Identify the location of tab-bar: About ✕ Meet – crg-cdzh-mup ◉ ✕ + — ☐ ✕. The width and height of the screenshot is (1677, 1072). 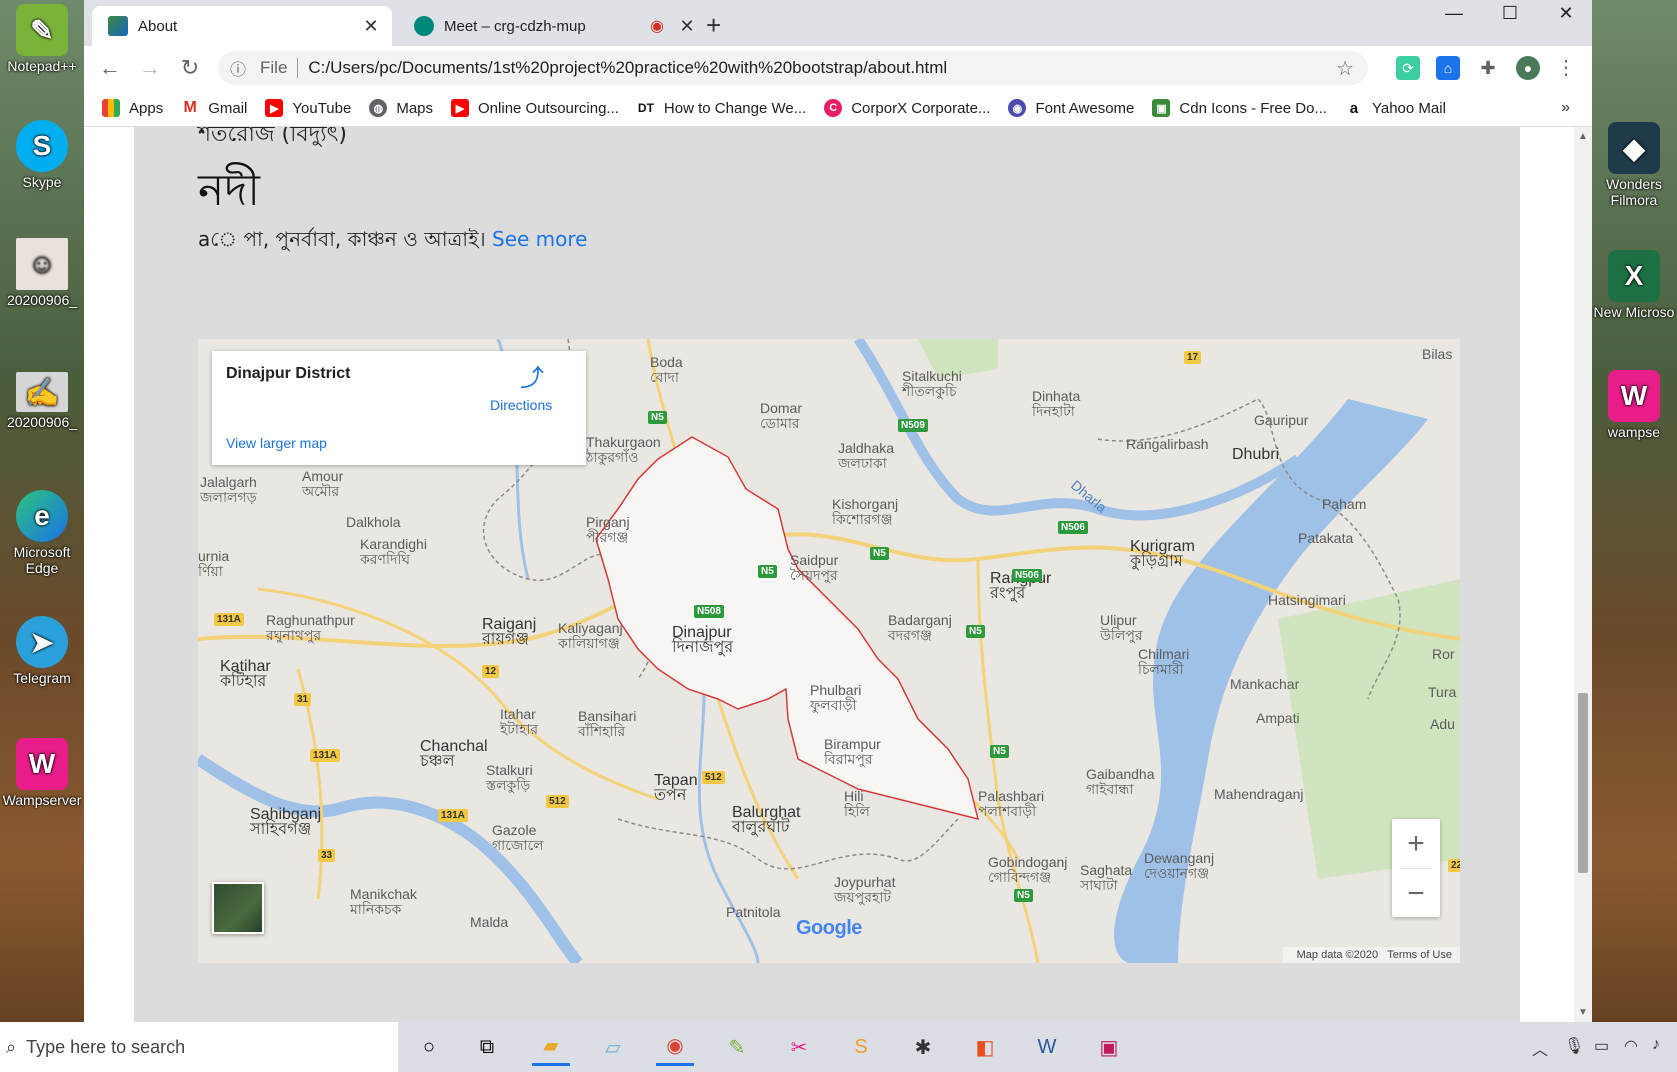
(838, 23).